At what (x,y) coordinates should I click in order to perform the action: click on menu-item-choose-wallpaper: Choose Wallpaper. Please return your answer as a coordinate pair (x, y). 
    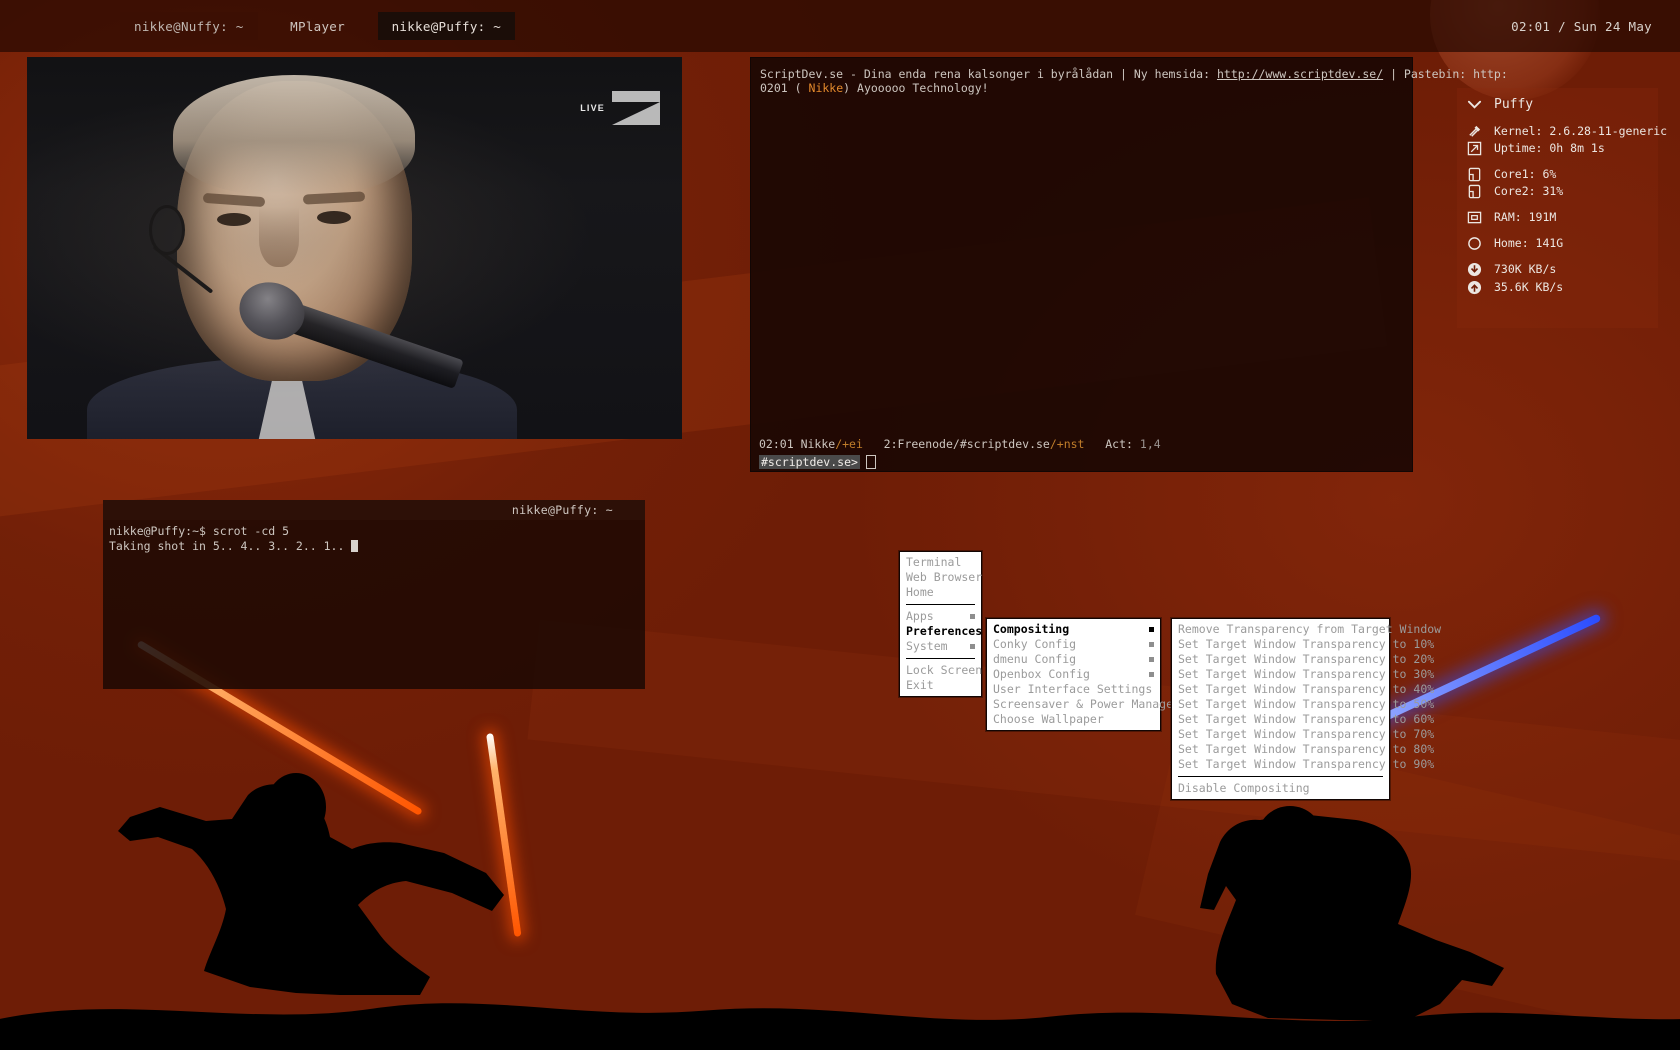
    Looking at the image, I should click on (1073, 719).